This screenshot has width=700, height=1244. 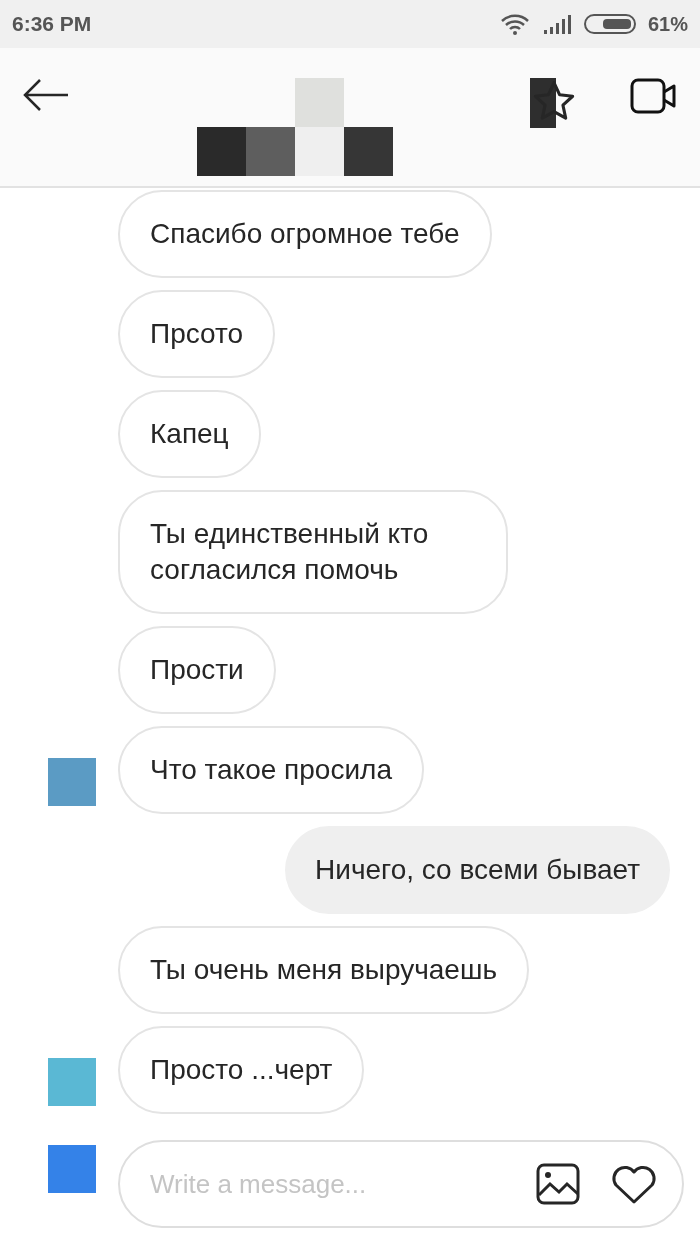 I want to click on heart-icon, so click(x=634, y=1184).